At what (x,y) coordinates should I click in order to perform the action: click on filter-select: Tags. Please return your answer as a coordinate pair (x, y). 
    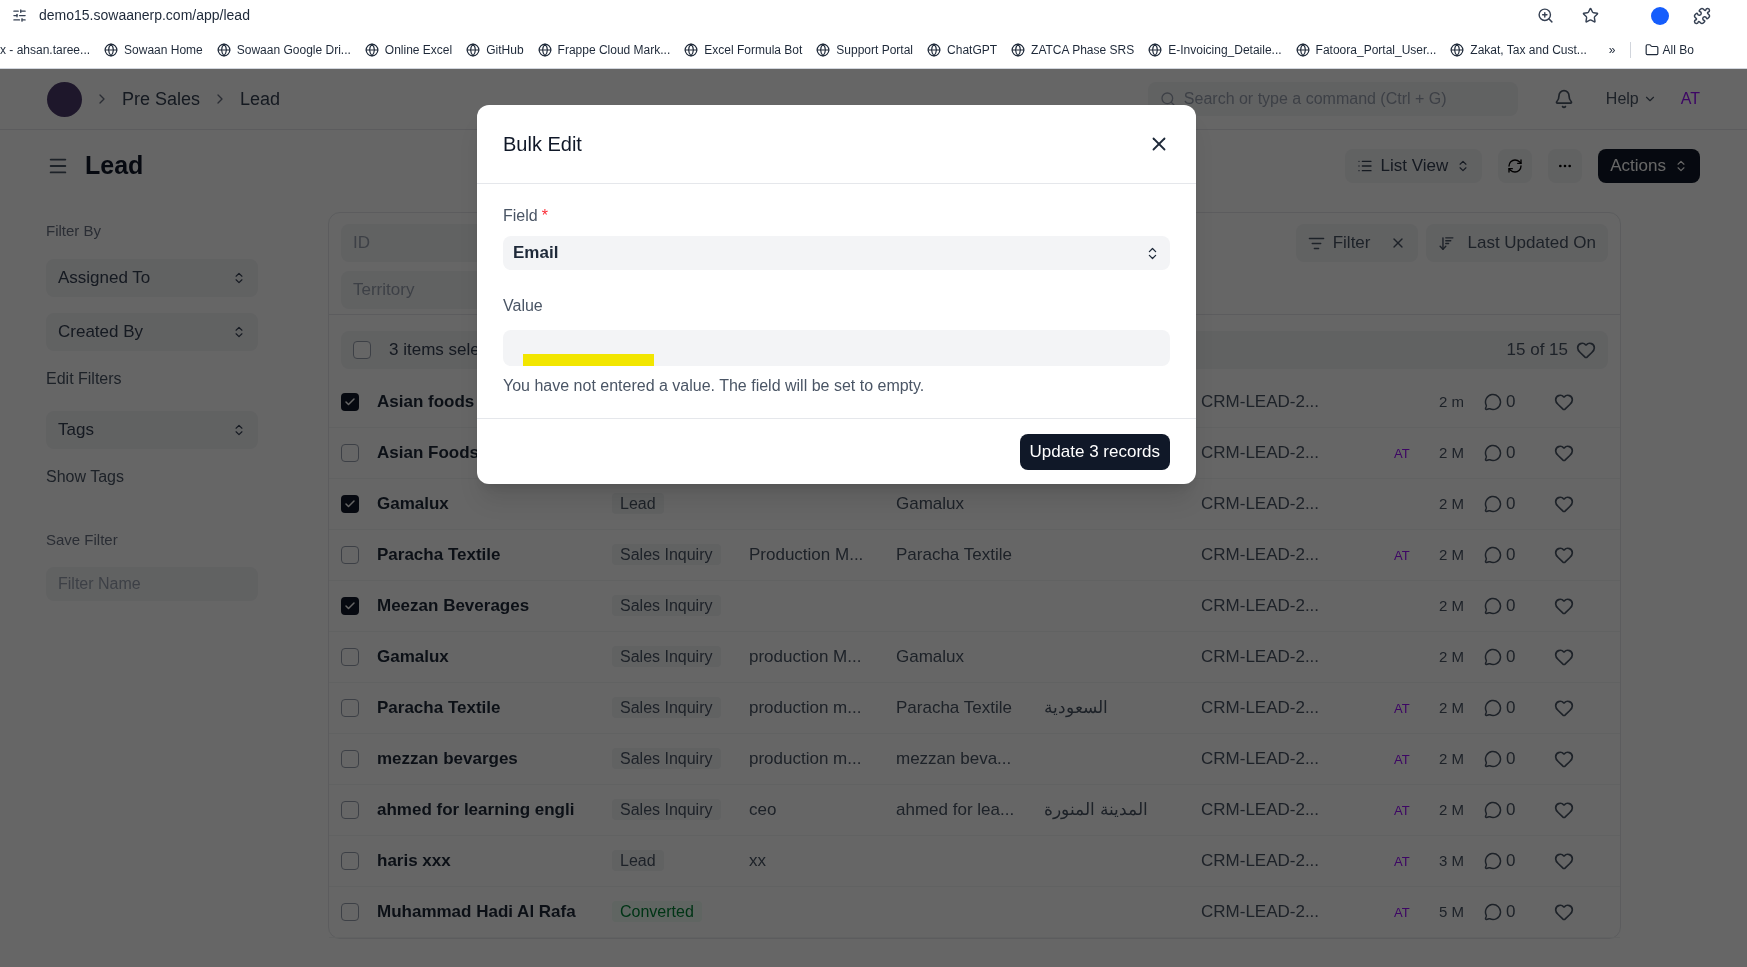
    Looking at the image, I should click on (152, 429).